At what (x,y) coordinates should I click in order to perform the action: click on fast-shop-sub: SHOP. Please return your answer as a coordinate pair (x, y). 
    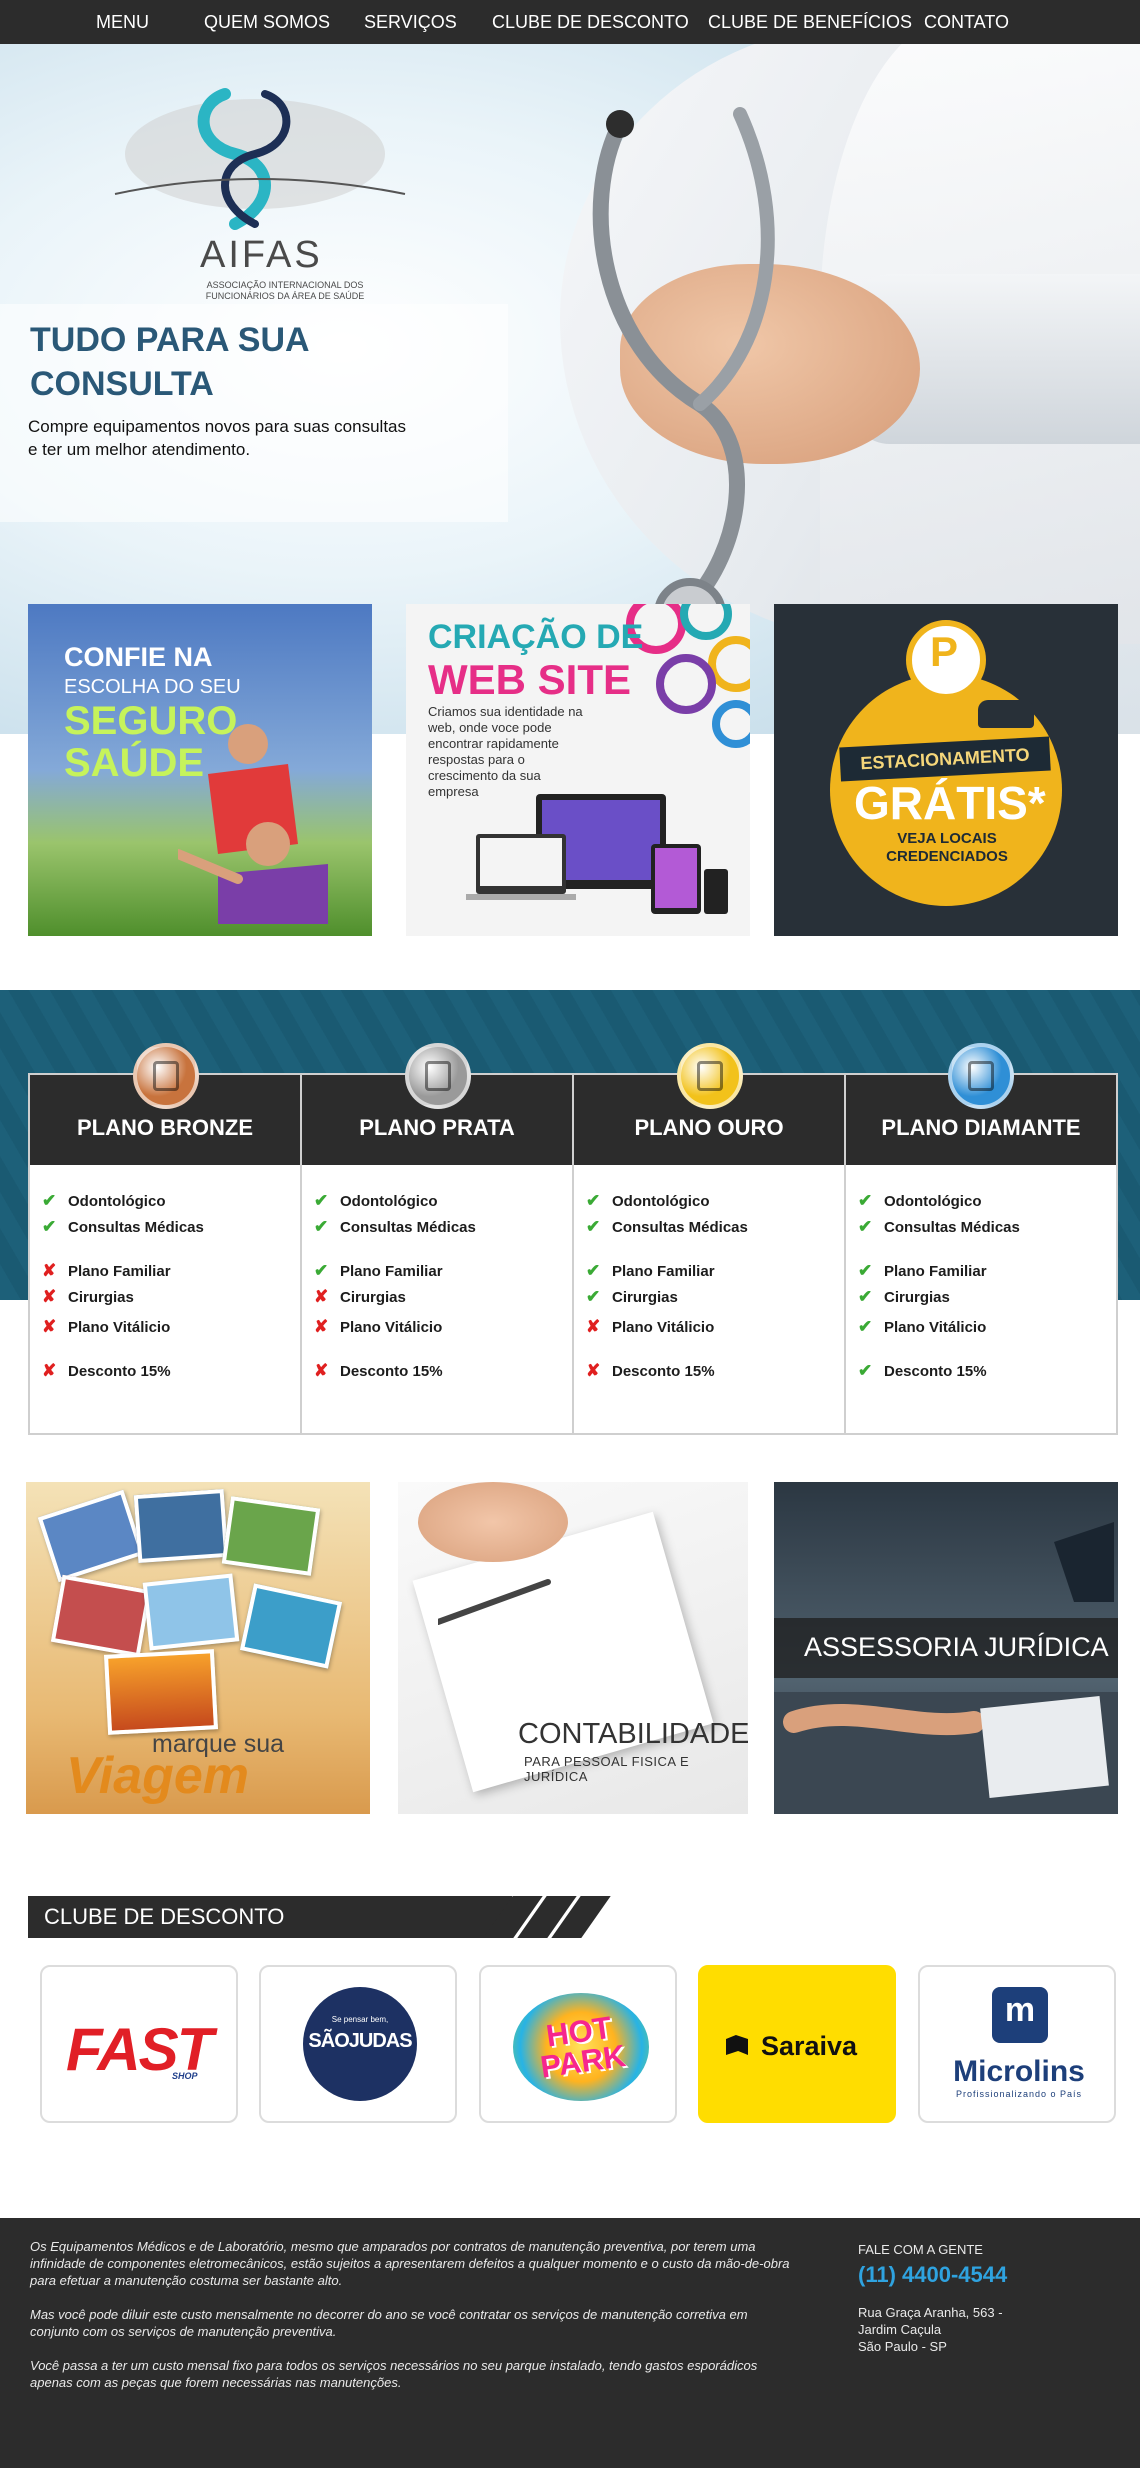
    Looking at the image, I should click on (185, 2076).